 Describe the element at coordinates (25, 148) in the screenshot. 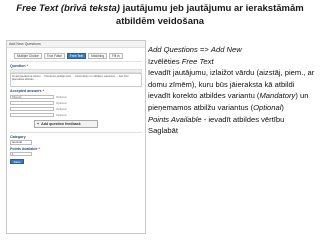

I see `points-label: Points Available *` at that location.